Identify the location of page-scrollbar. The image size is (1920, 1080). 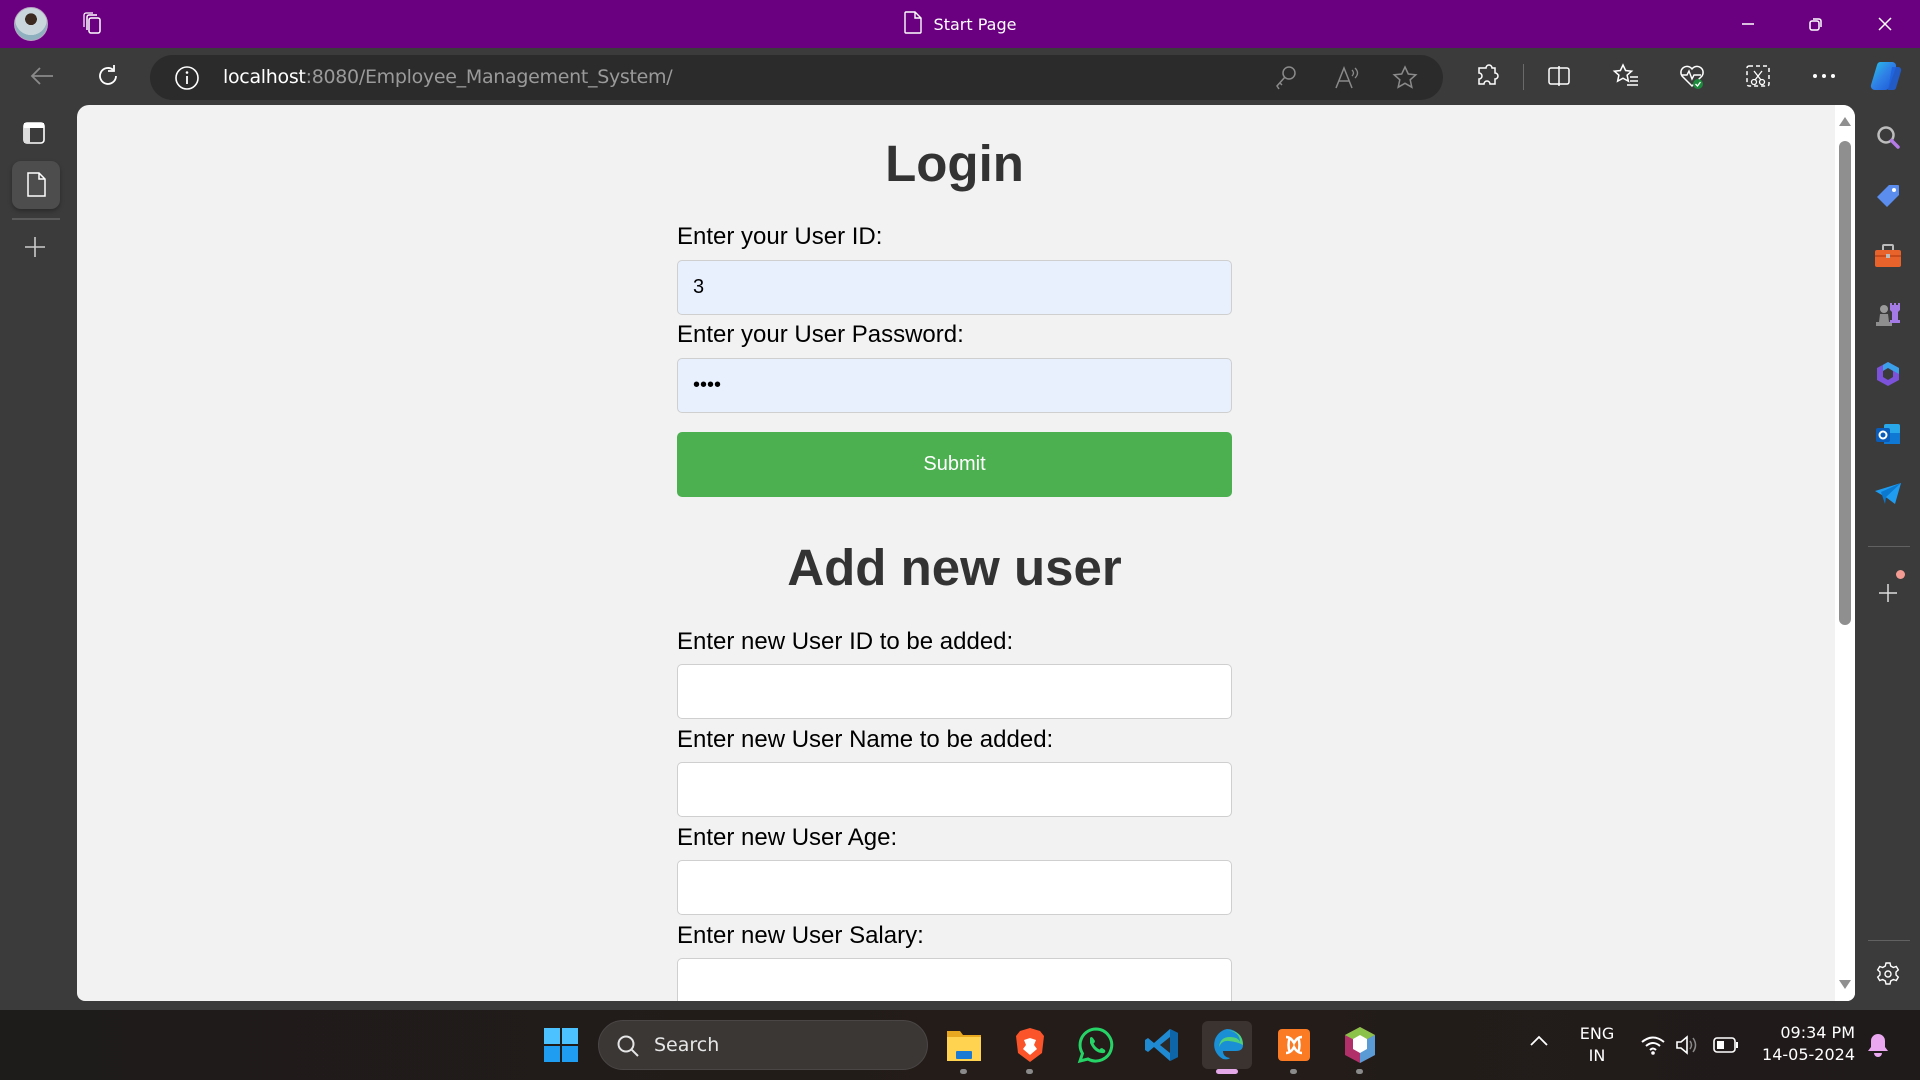
(1845, 553).